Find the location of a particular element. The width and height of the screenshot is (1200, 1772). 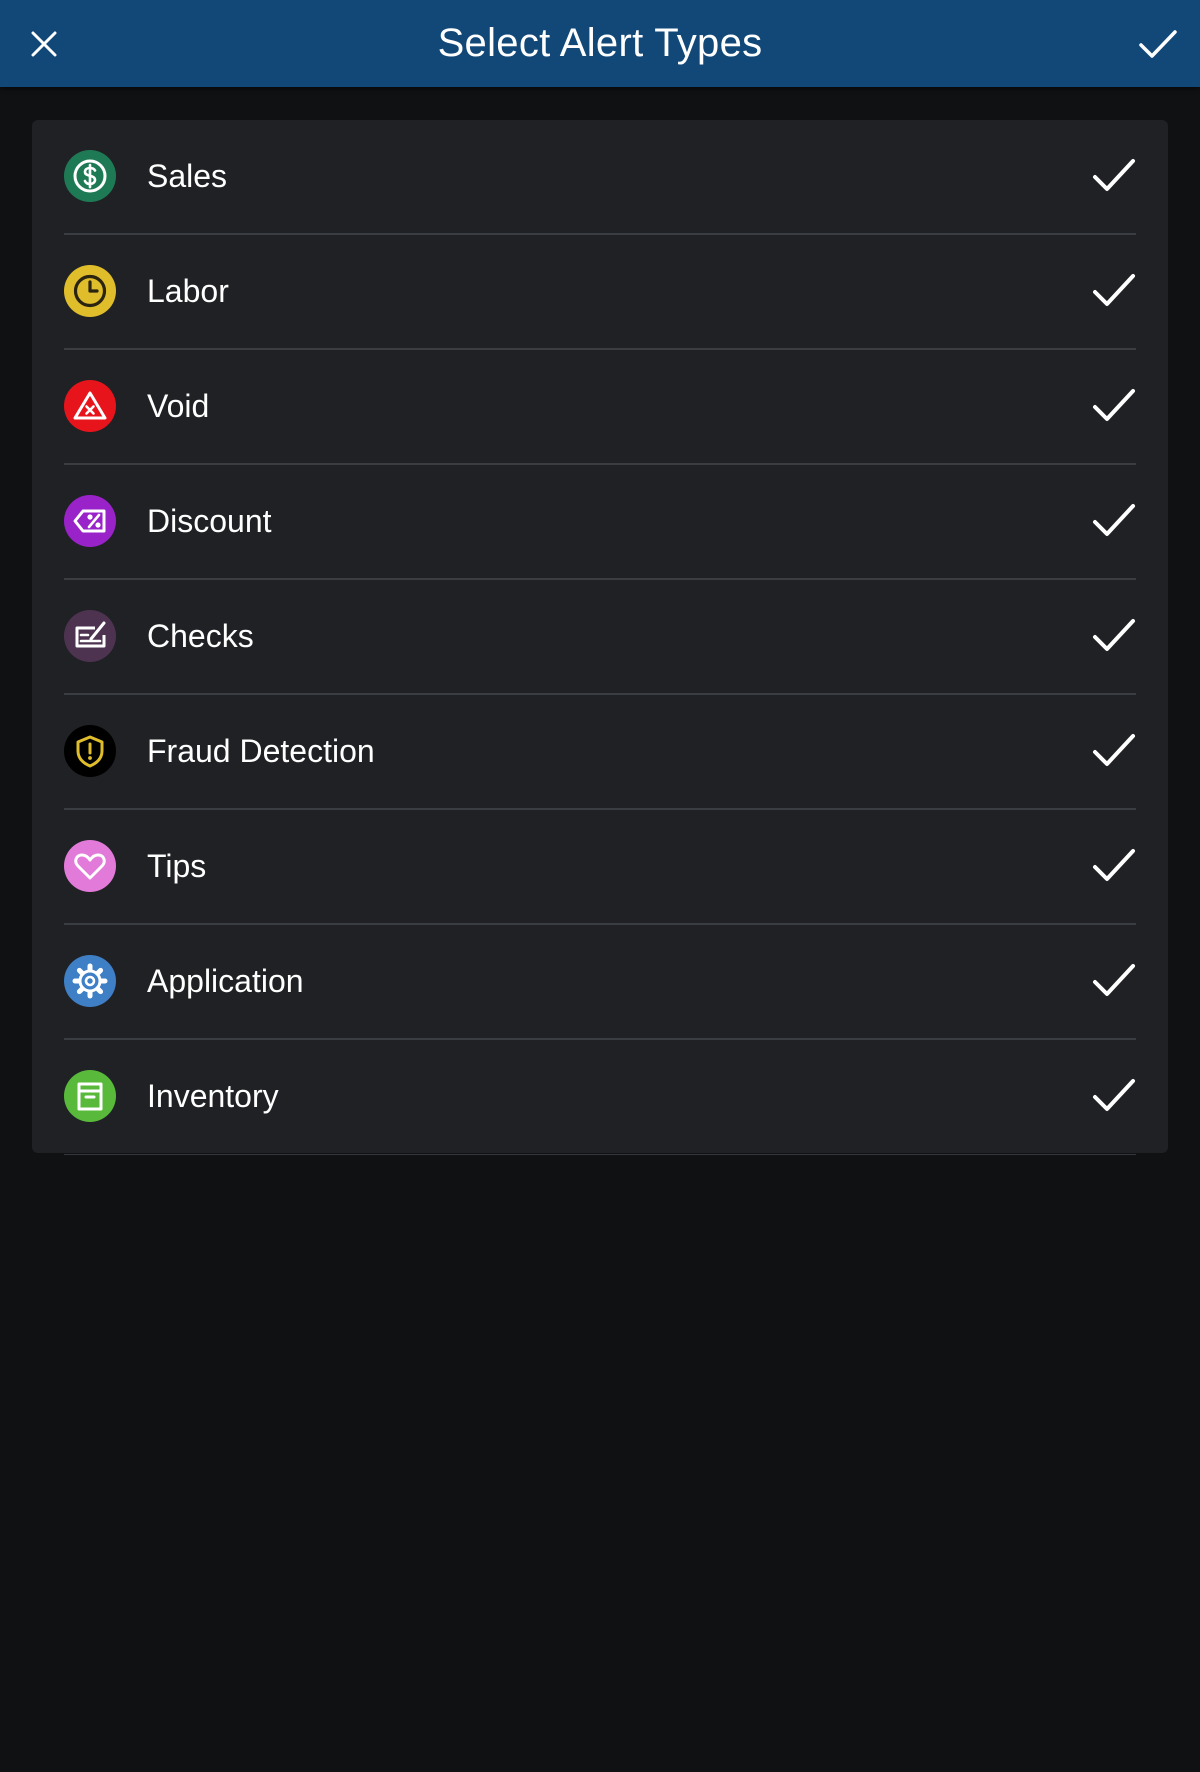

row-divider is located at coordinates (600, 1154).